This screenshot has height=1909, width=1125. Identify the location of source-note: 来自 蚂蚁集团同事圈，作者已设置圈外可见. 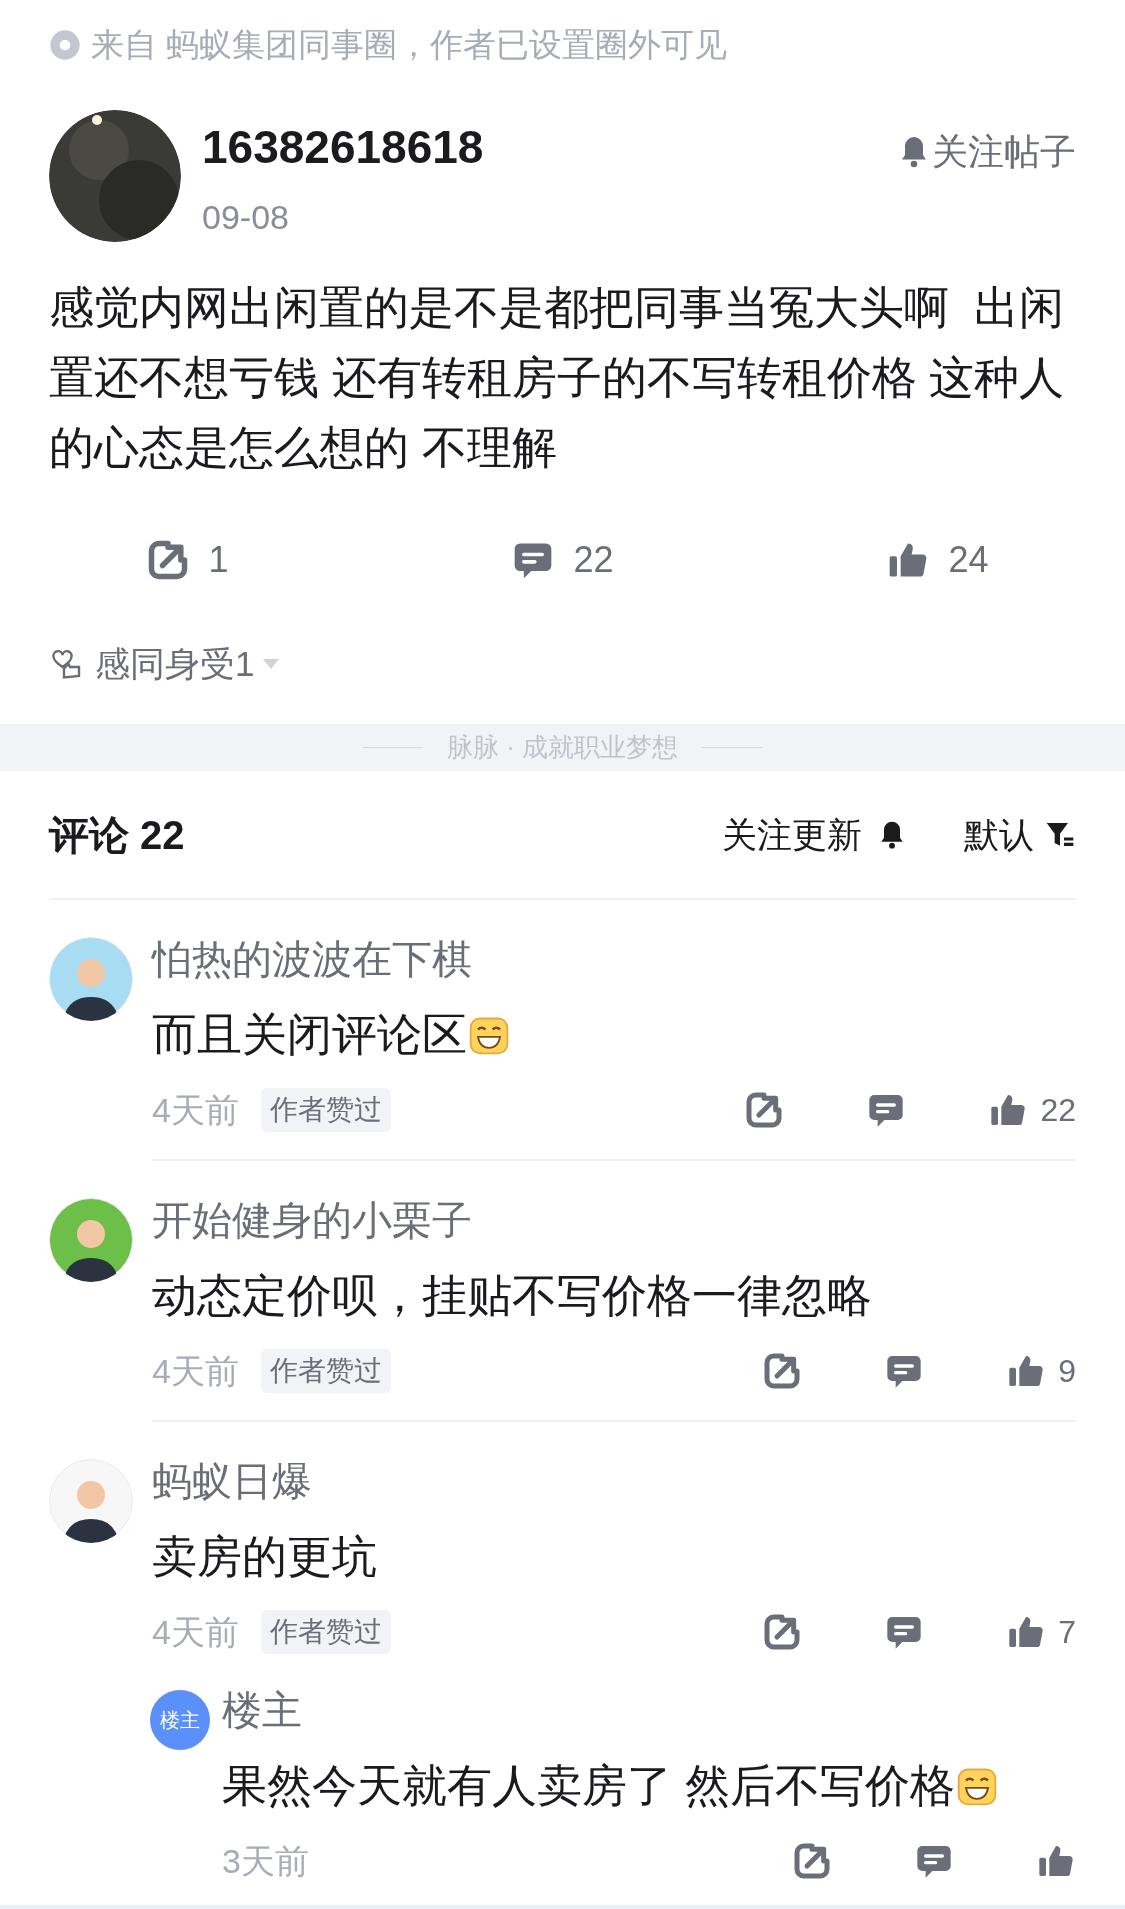
(409, 45).